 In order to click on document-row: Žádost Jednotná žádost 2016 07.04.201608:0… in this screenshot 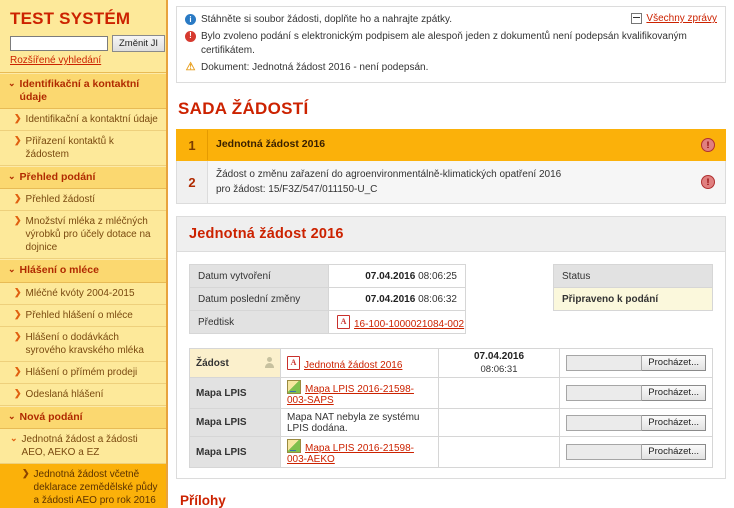, I will do `click(451, 363)`.